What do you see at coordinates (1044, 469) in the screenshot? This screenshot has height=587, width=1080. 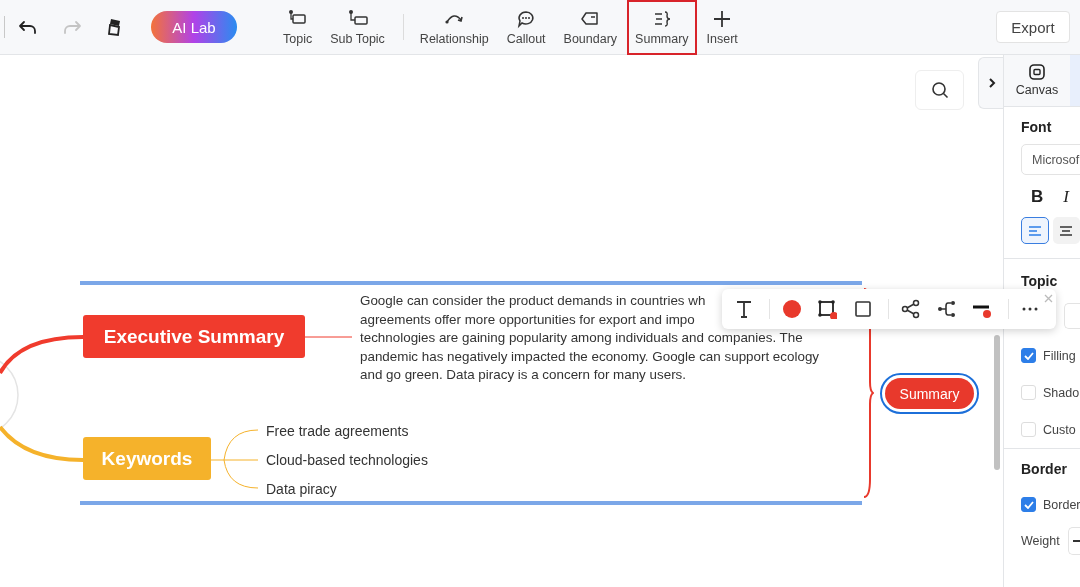 I see `section-heading: Border` at bounding box center [1044, 469].